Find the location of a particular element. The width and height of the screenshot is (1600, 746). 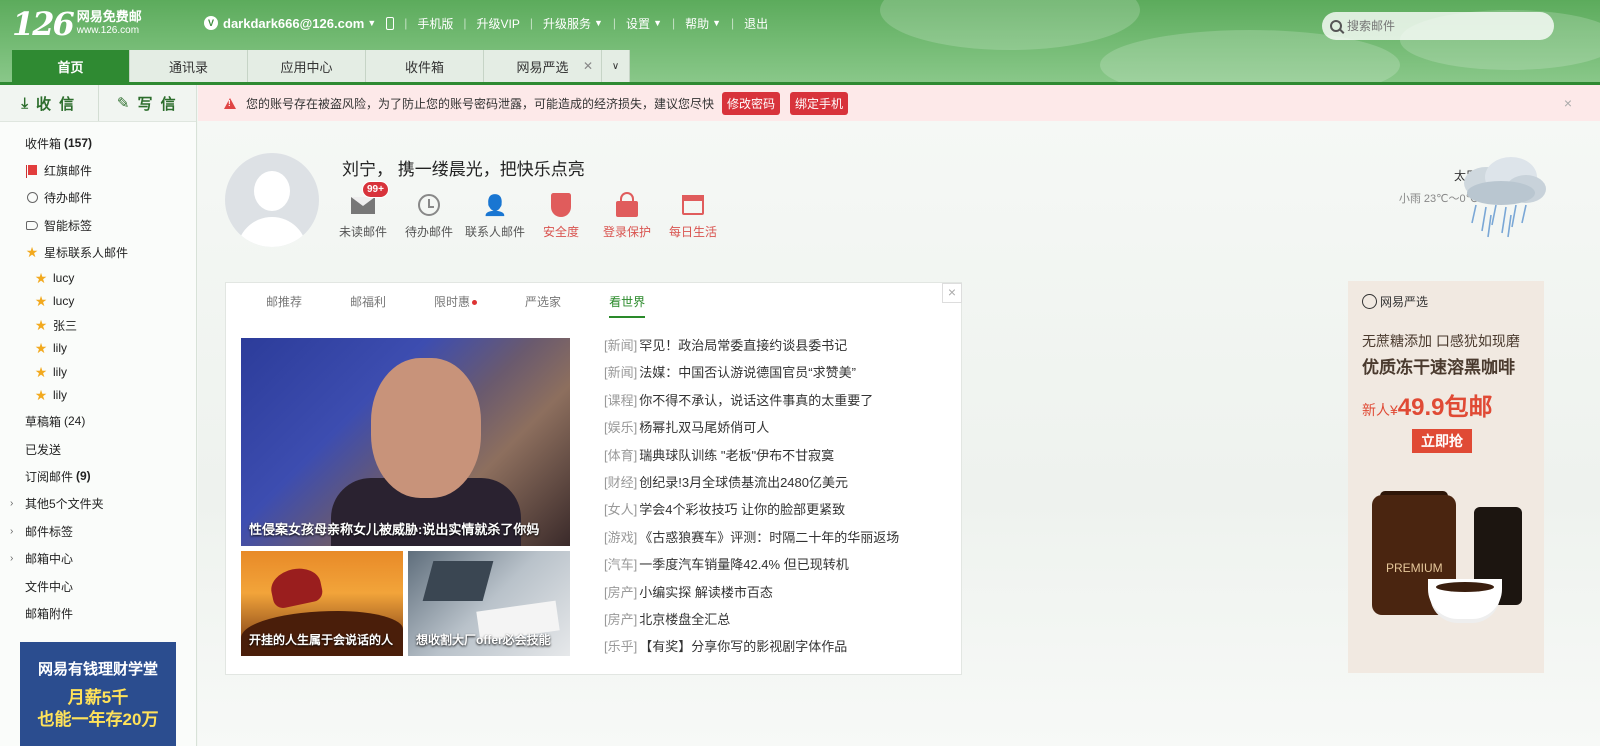

stat-label: 每日生活 is located at coordinates (692, 232).